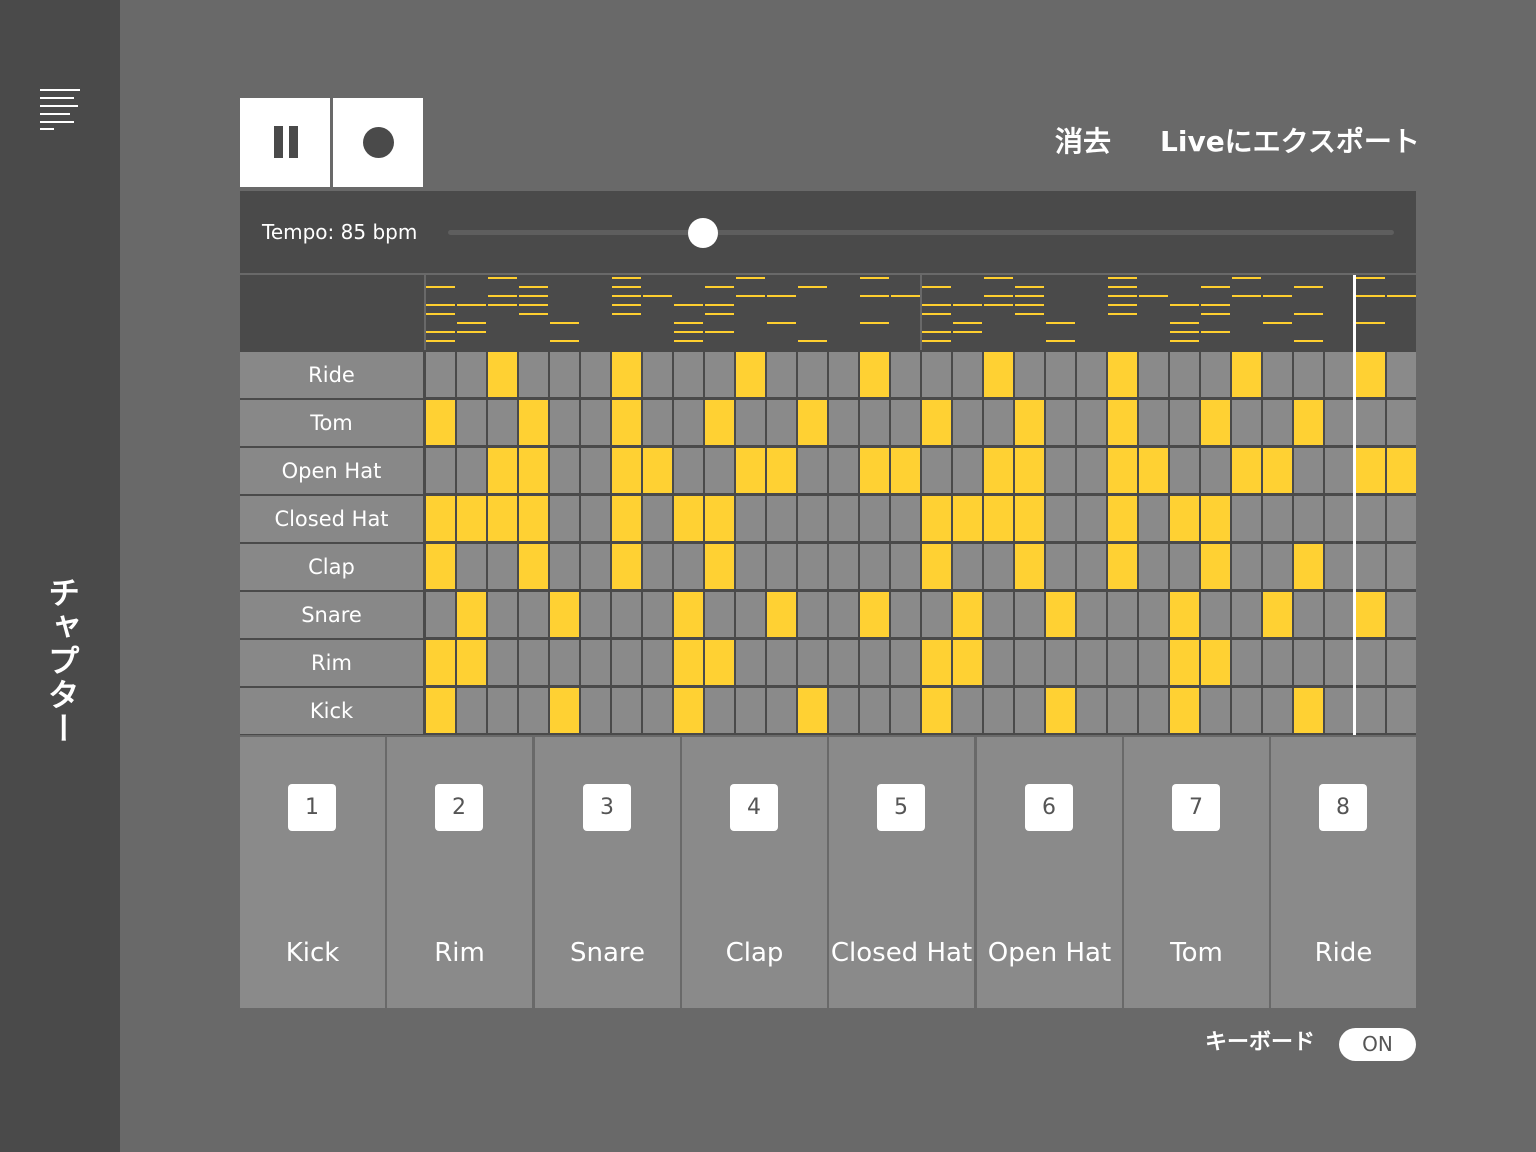 The image size is (1536, 1152). I want to click on clear-button: 消去, so click(1083, 142).